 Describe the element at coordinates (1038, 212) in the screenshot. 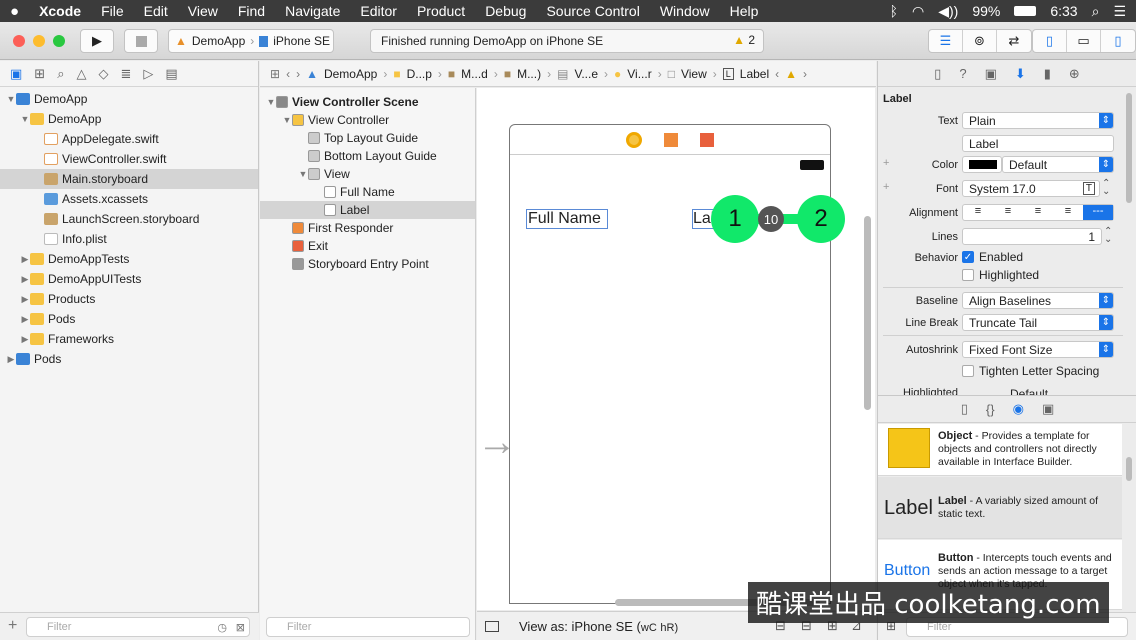

I see `alignment-control: ≡ ≡ ≡ ≡ ---` at that location.